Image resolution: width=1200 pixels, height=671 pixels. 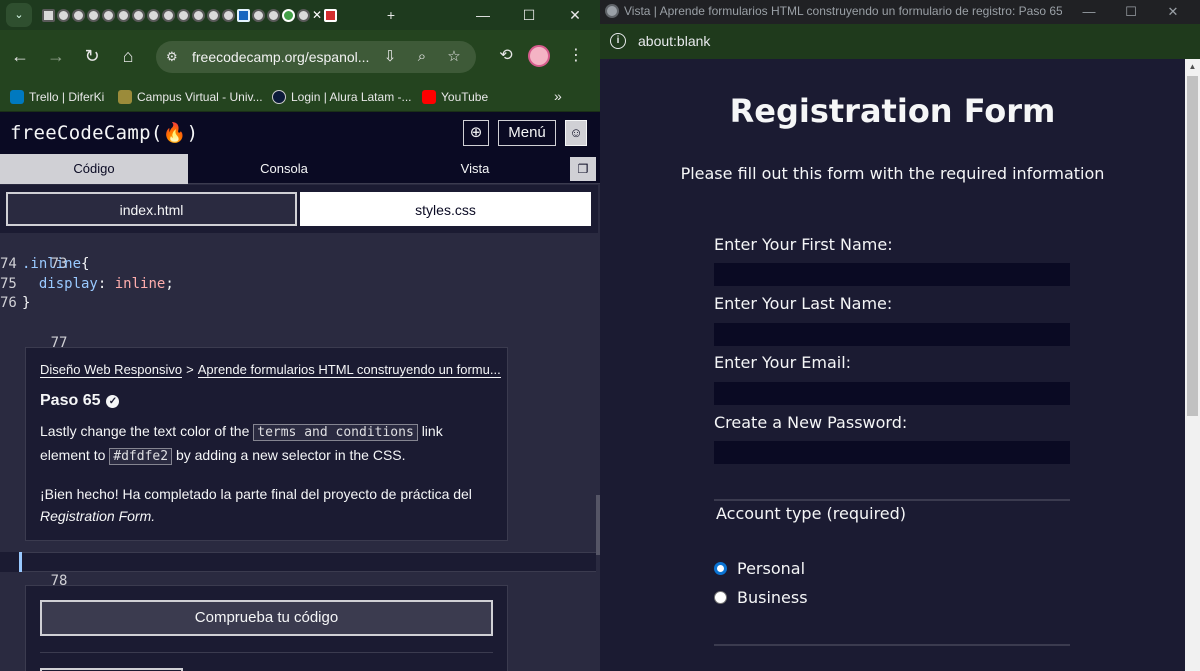 What do you see at coordinates (527, 133) in the screenshot?
I see `menu-button: Menú` at bounding box center [527, 133].